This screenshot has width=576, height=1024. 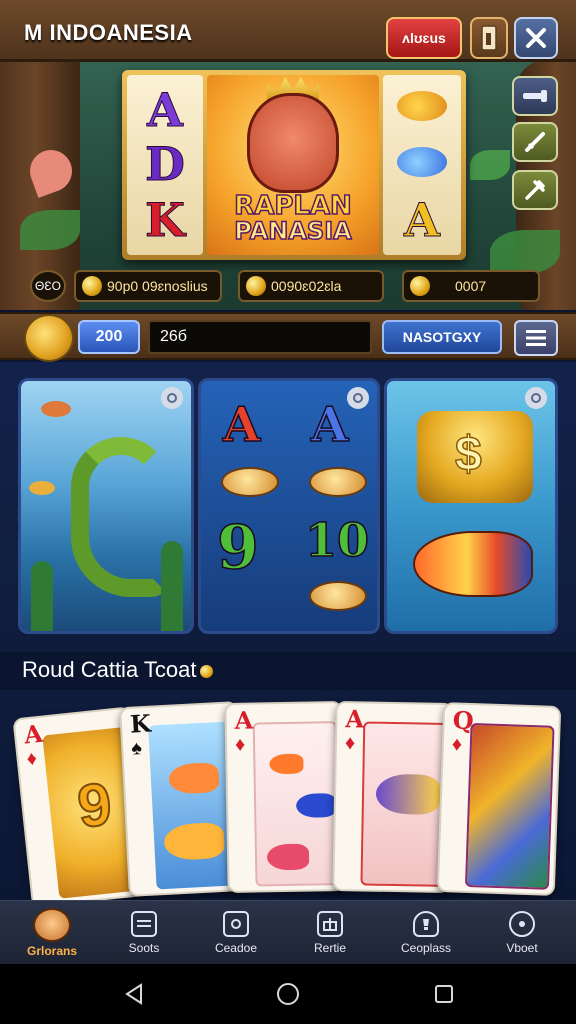 I want to click on gift-icon, so click(x=330, y=924).